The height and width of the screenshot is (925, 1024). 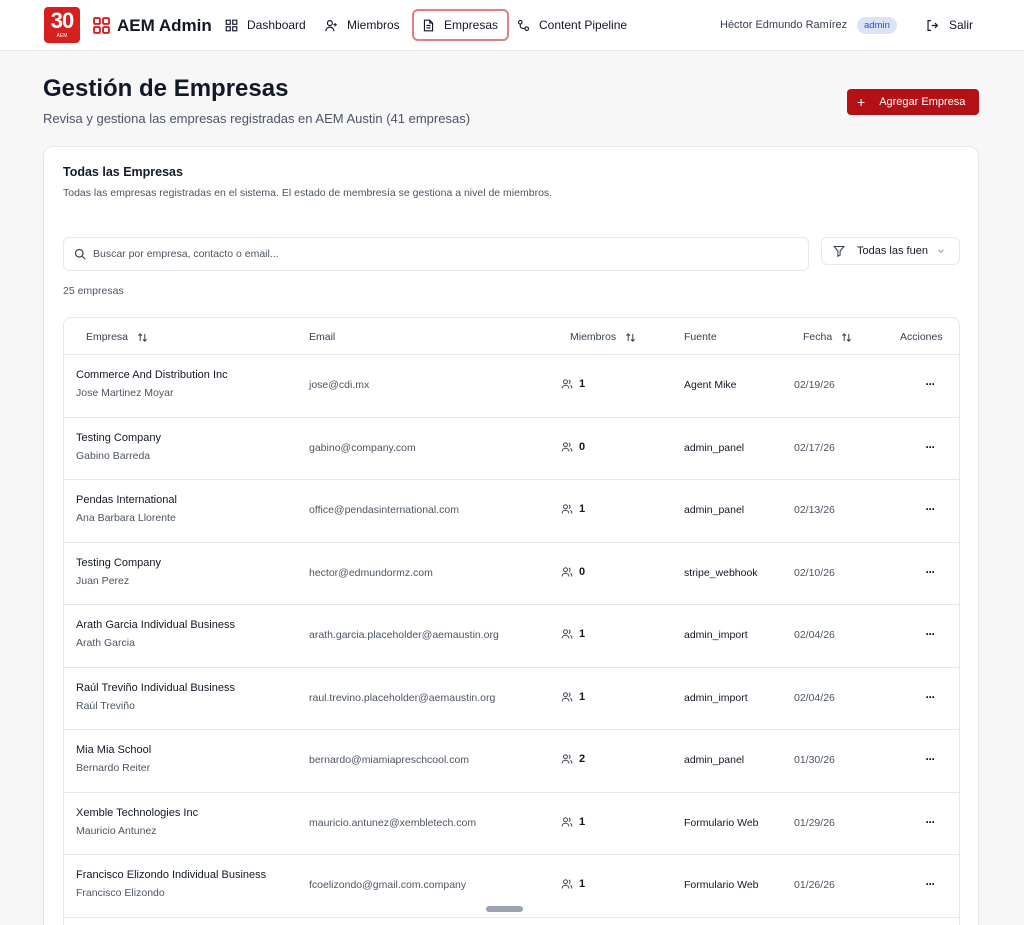 What do you see at coordinates (721, 885) in the screenshot?
I see `company-source: Formulario Web` at bounding box center [721, 885].